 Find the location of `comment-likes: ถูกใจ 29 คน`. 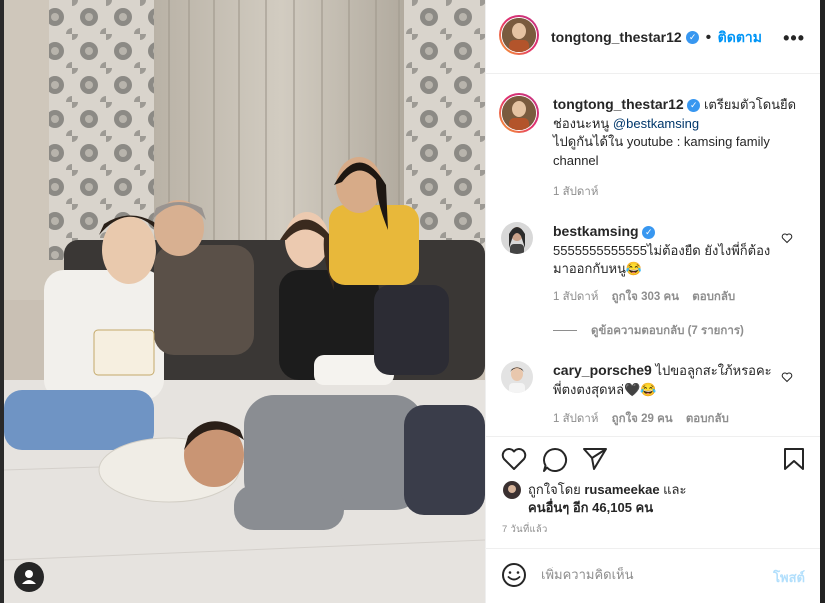

comment-likes: ถูกใจ 29 คน is located at coordinates (642, 419).